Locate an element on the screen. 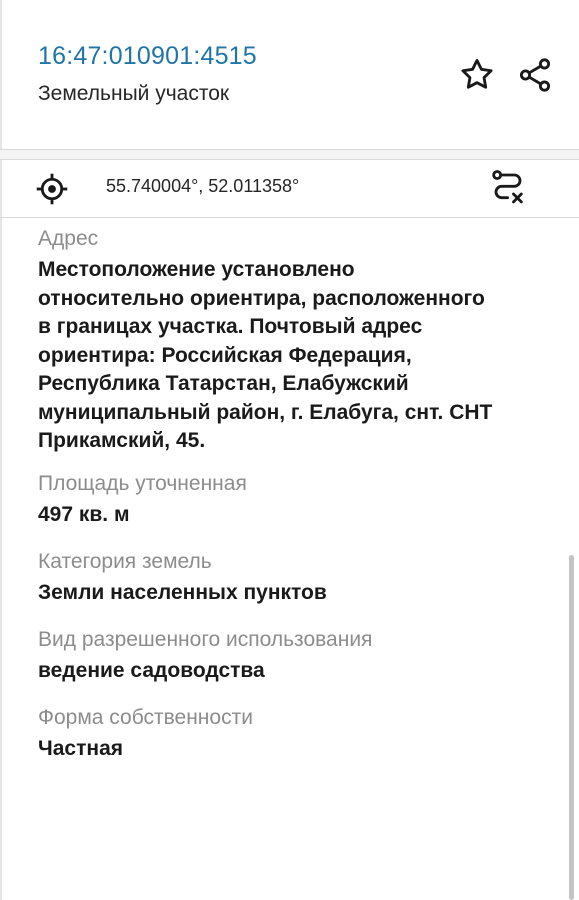  scrollbar-thumb is located at coordinates (571, 727).